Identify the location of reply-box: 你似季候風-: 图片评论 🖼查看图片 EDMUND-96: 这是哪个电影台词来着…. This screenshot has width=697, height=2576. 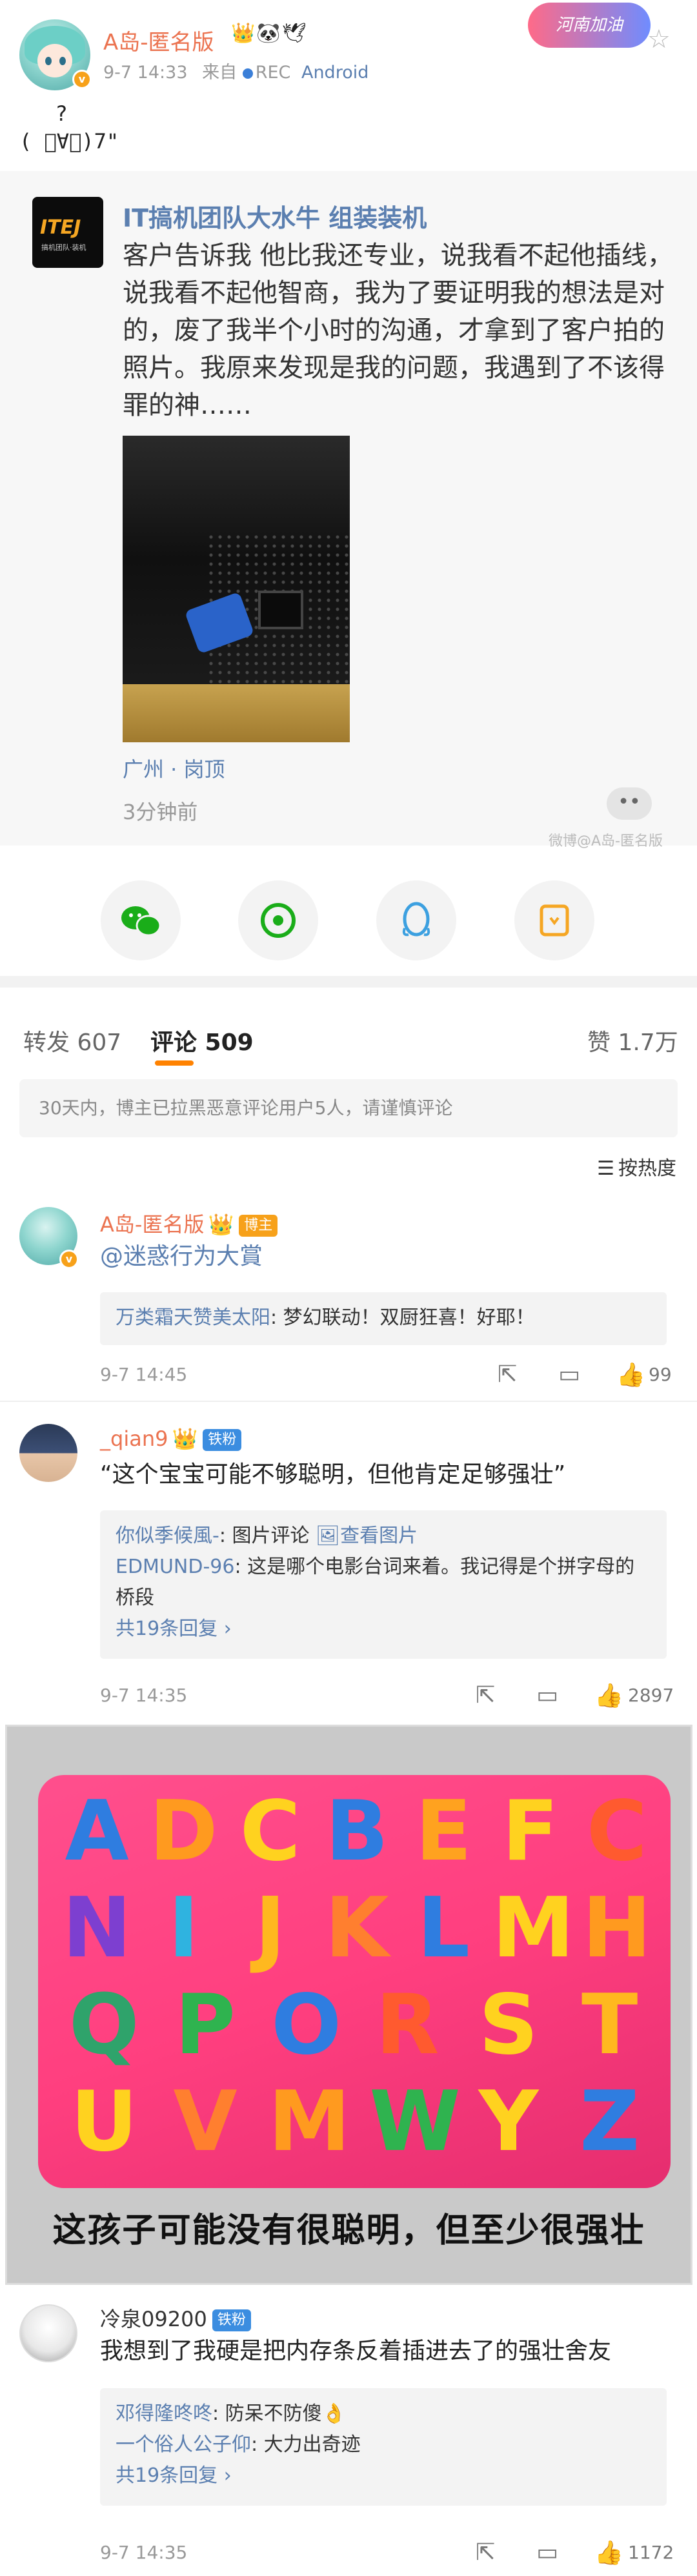
(383, 1584).